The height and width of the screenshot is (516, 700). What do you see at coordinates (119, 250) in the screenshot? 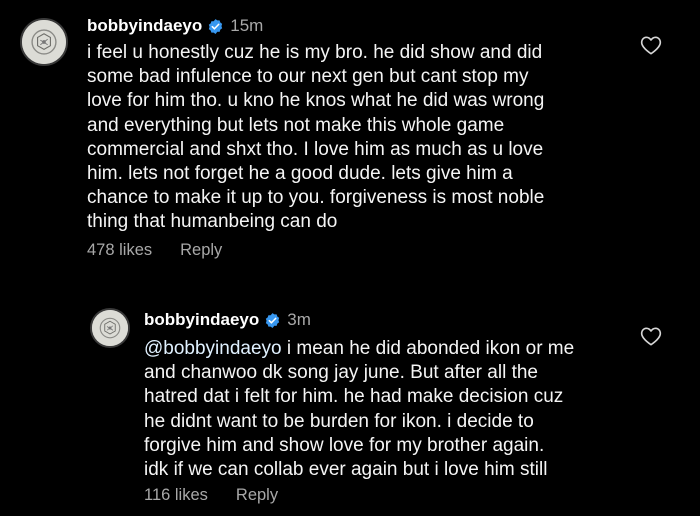
I see `likes-count: 478 likes` at bounding box center [119, 250].